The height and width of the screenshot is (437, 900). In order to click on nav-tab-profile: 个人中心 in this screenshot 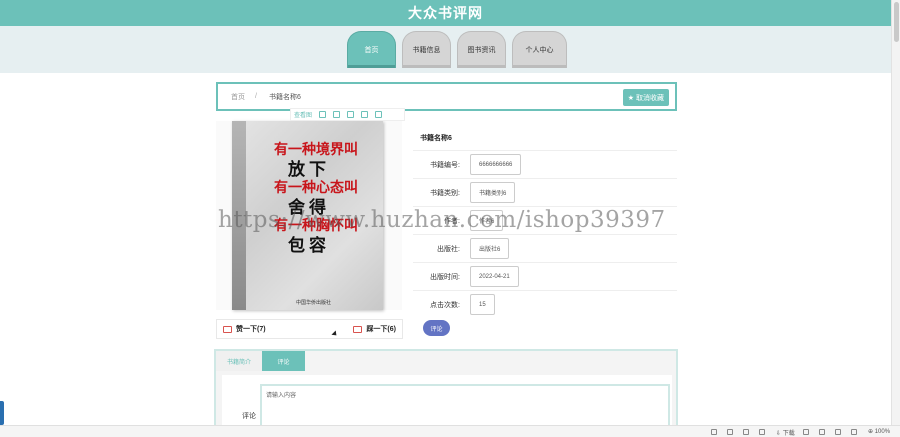, I will do `click(539, 49)`.